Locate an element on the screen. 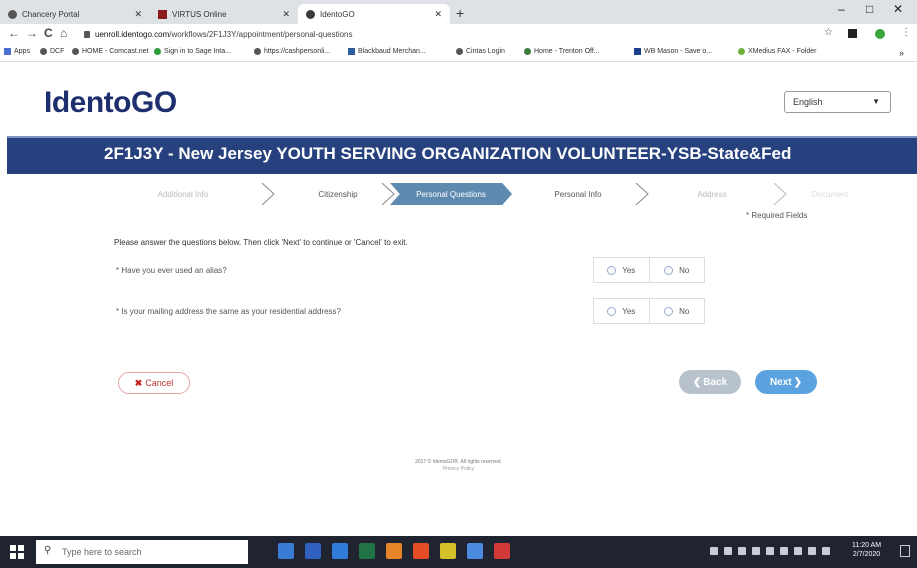  minimize-button: – is located at coordinates (841, 9).